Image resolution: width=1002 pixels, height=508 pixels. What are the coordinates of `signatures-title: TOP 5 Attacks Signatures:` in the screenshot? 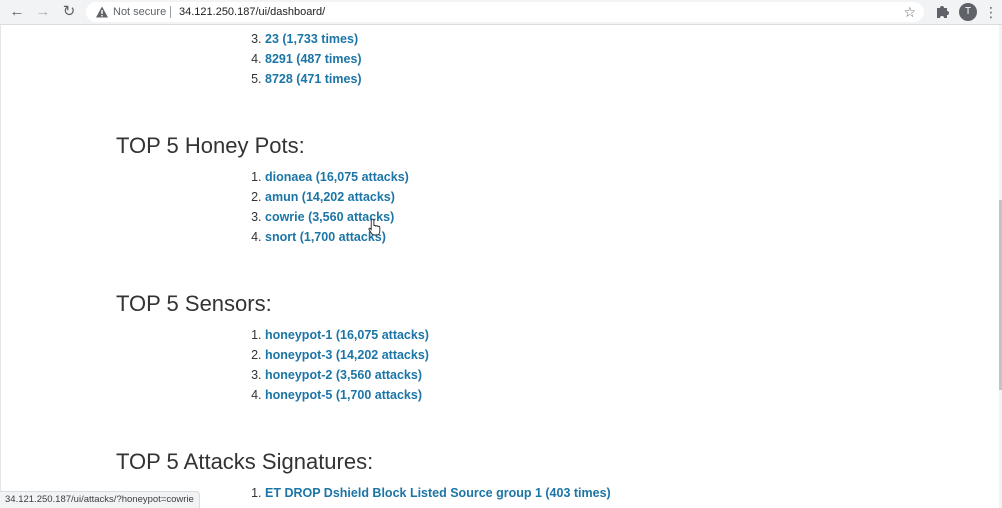 It's located at (245, 461).